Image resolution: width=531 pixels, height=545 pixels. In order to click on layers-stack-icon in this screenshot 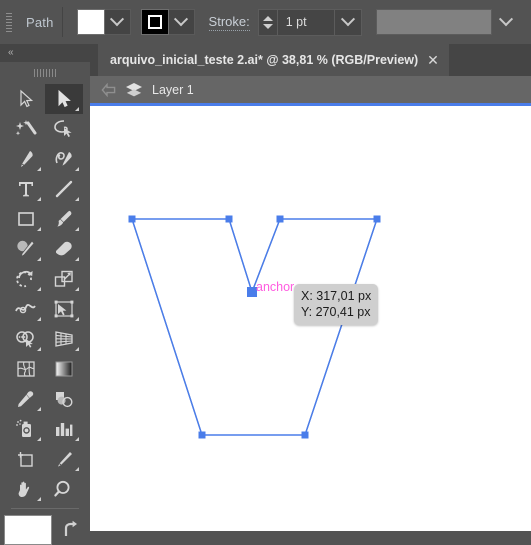, I will do `click(134, 90)`.